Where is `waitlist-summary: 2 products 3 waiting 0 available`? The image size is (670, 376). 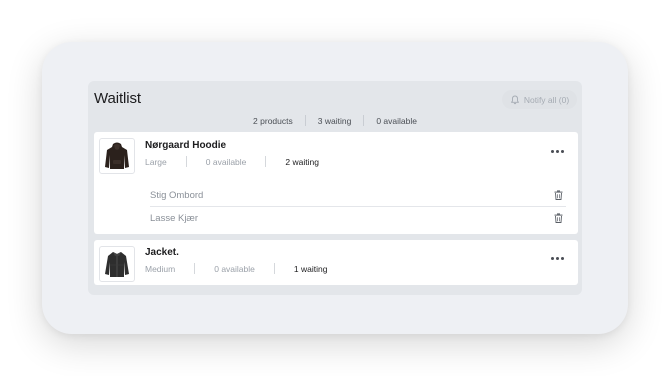 waitlist-summary: 2 products 3 waiting 0 available is located at coordinates (335, 120).